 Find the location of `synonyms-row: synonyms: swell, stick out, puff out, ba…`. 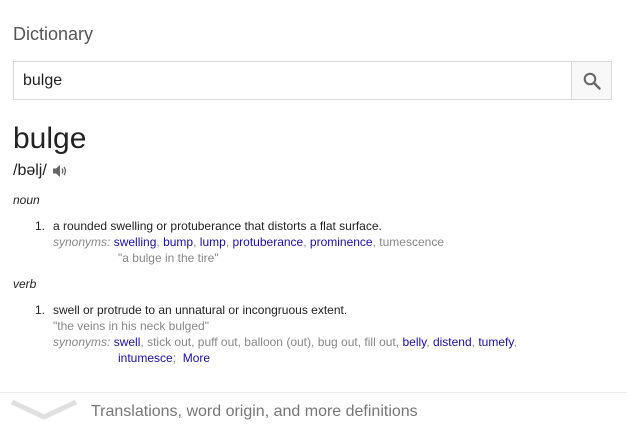

synonyms-row: synonyms: swell, stick out, puff out, ba… is located at coordinates (323, 342).